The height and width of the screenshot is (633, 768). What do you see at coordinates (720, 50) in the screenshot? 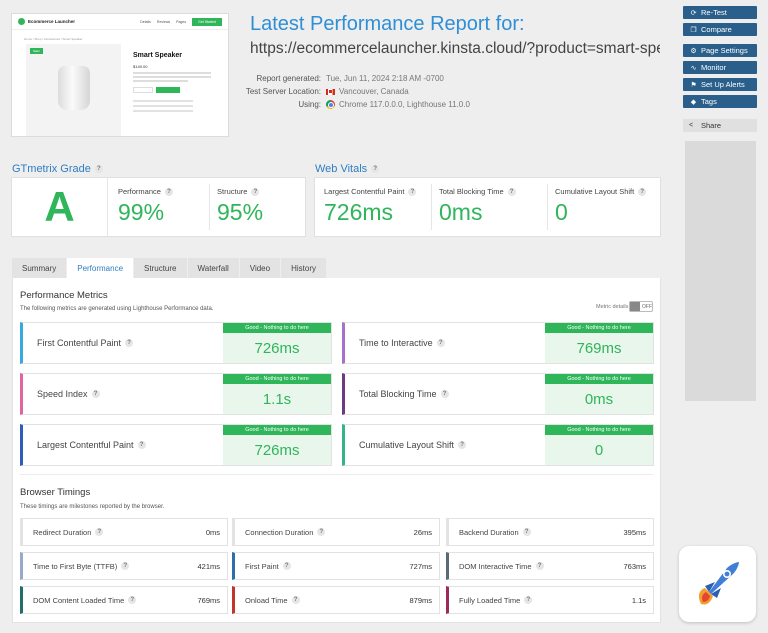
I see `page-settings-button: ⚙ Page Settings` at bounding box center [720, 50].